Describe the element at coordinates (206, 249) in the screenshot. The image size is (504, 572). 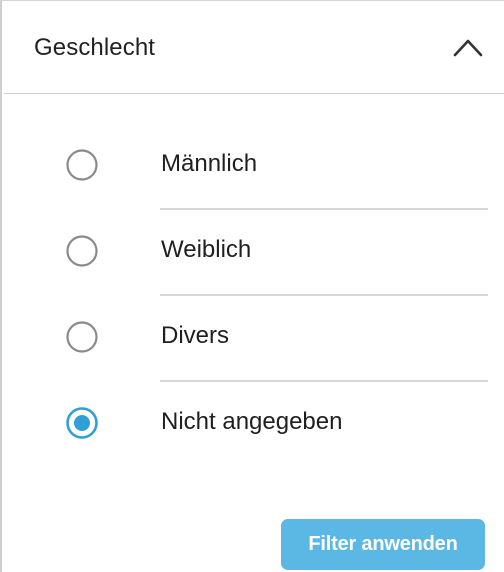
I see `option-label: Weiblich` at that location.